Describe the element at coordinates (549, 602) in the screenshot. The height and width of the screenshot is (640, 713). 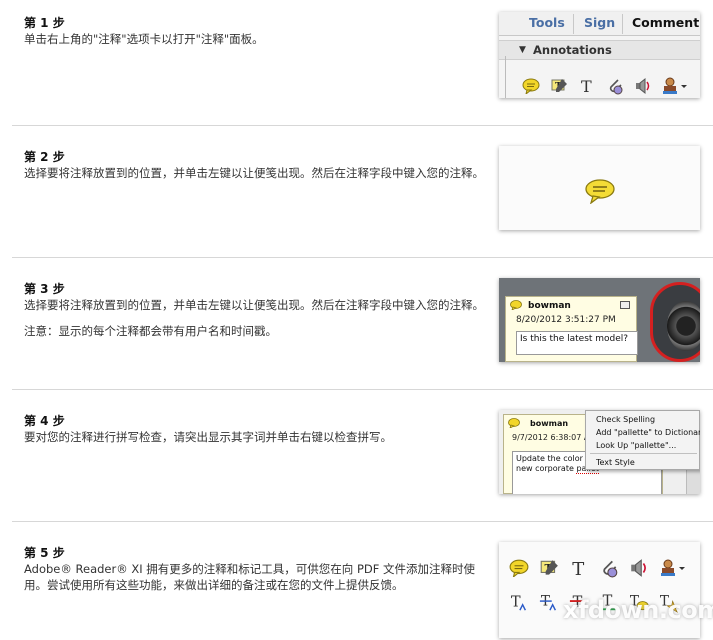
I see `replace-text-icon: T` at that location.